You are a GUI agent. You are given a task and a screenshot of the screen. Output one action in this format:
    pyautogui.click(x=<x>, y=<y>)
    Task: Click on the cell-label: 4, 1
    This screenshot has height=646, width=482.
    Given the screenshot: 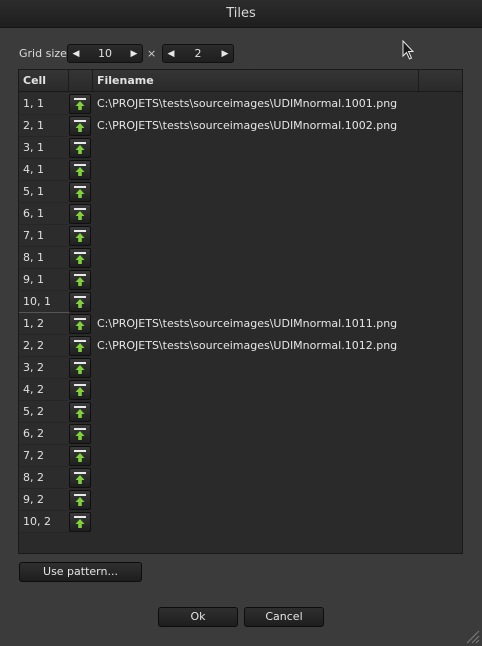 What is the action you would take?
    pyautogui.click(x=44, y=170)
    